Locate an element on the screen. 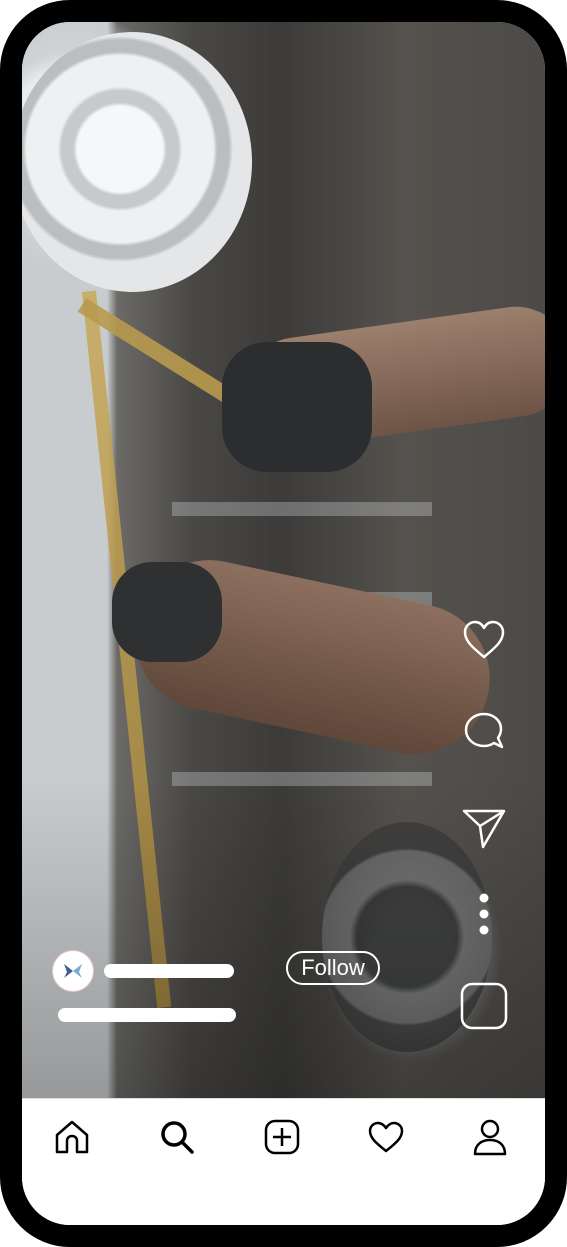 The width and height of the screenshot is (567, 1247). more-button is located at coordinates (484, 916).